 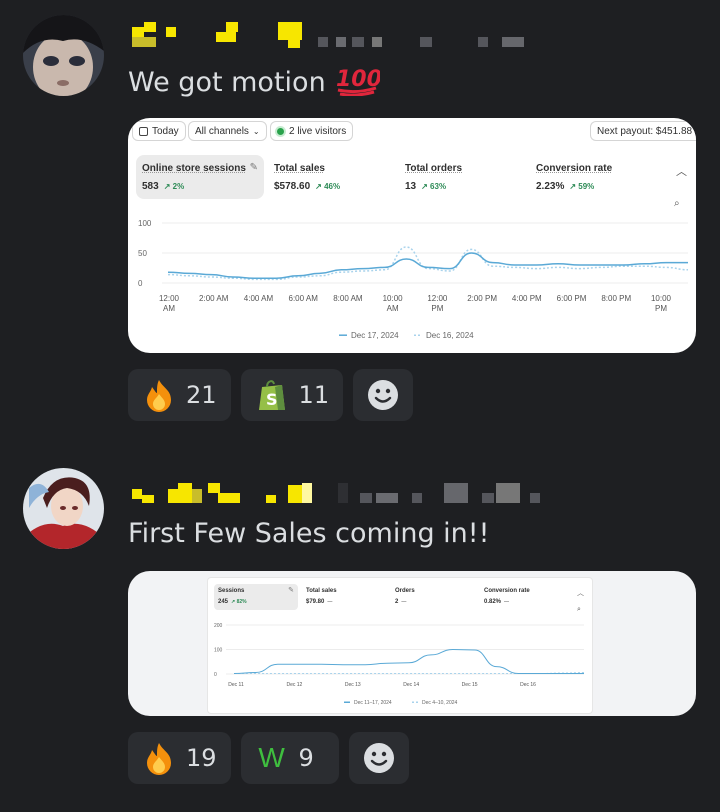 I want to click on x-tick-label: 8:00 AM, so click(x=348, y=298).